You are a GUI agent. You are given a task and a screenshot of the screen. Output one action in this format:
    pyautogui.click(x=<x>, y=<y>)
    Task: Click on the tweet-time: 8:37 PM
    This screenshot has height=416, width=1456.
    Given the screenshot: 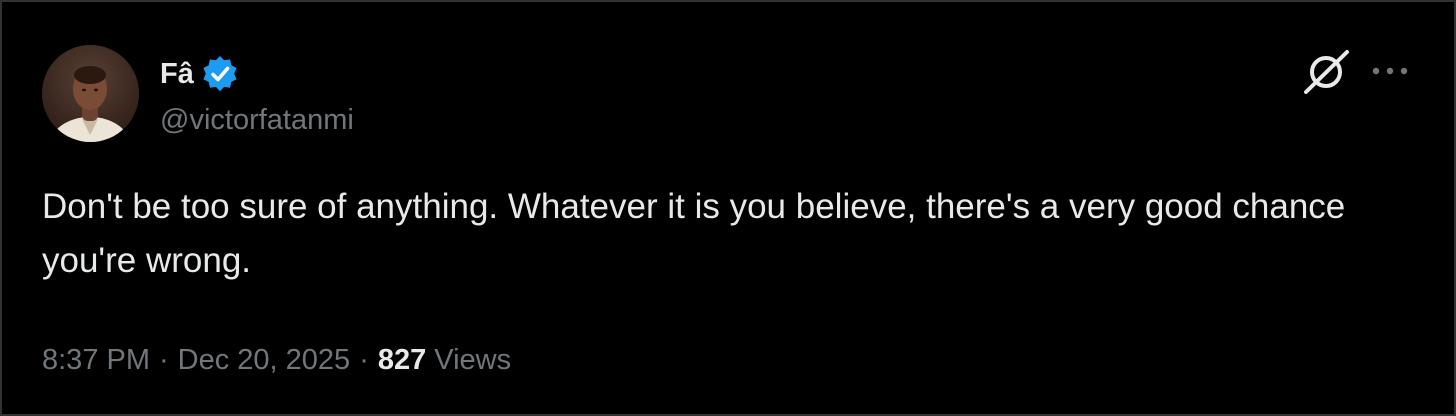 What is the action you would take?
    pyautogui.click(x=96, y=360)
    